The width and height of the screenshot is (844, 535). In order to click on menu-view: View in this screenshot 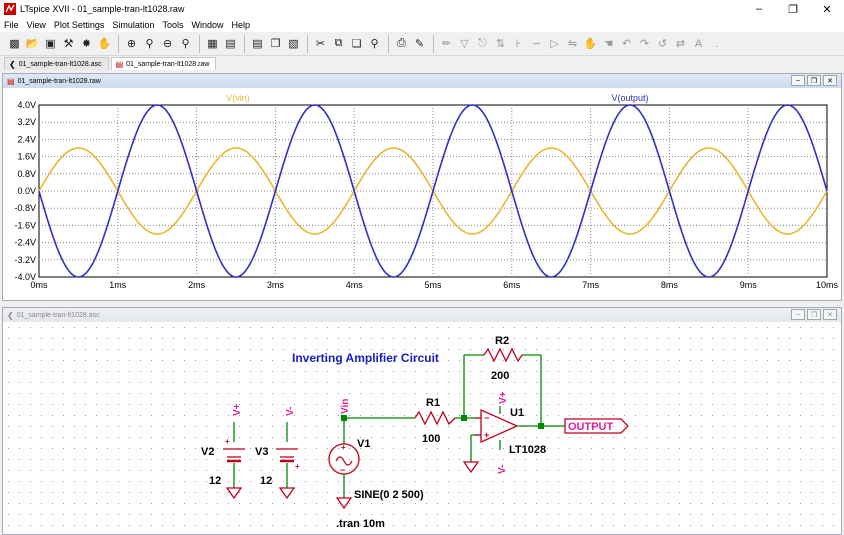, I will do `click(36, 25)`.